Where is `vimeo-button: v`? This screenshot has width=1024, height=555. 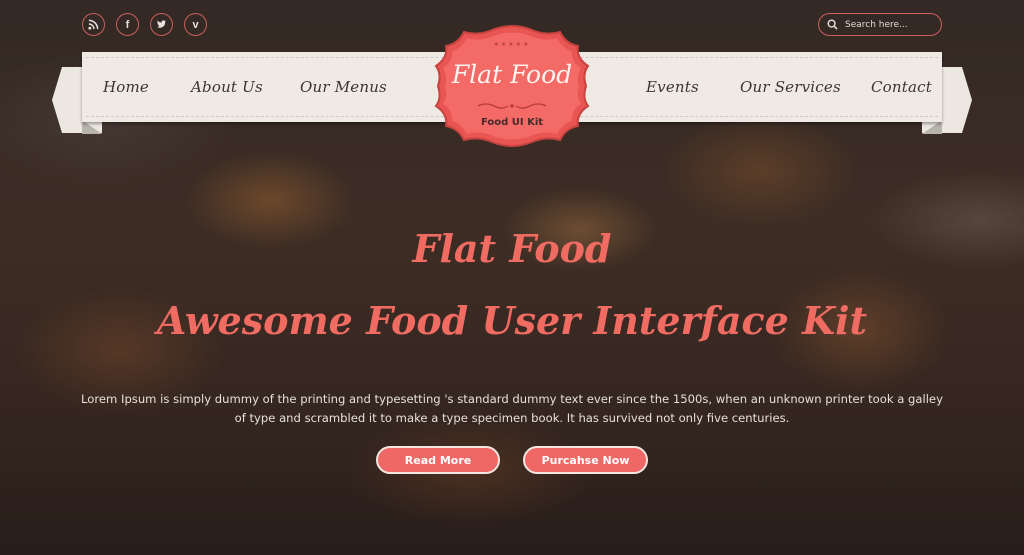 vimeo-button: v is located at coordinates (195, 24).